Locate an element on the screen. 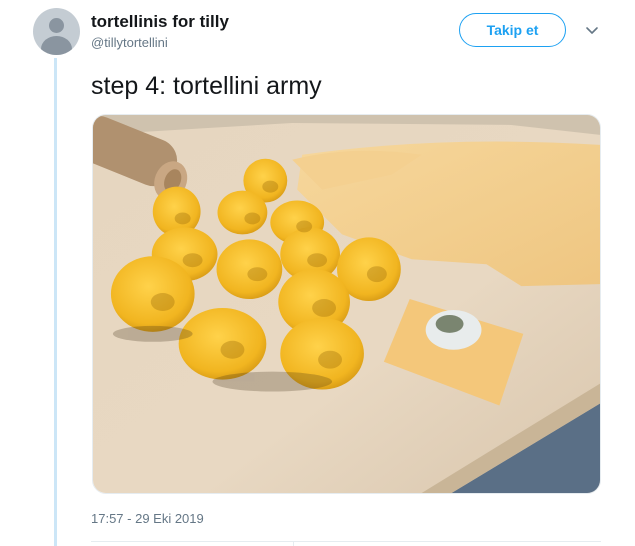  divider is located at coordinates (346, 541).